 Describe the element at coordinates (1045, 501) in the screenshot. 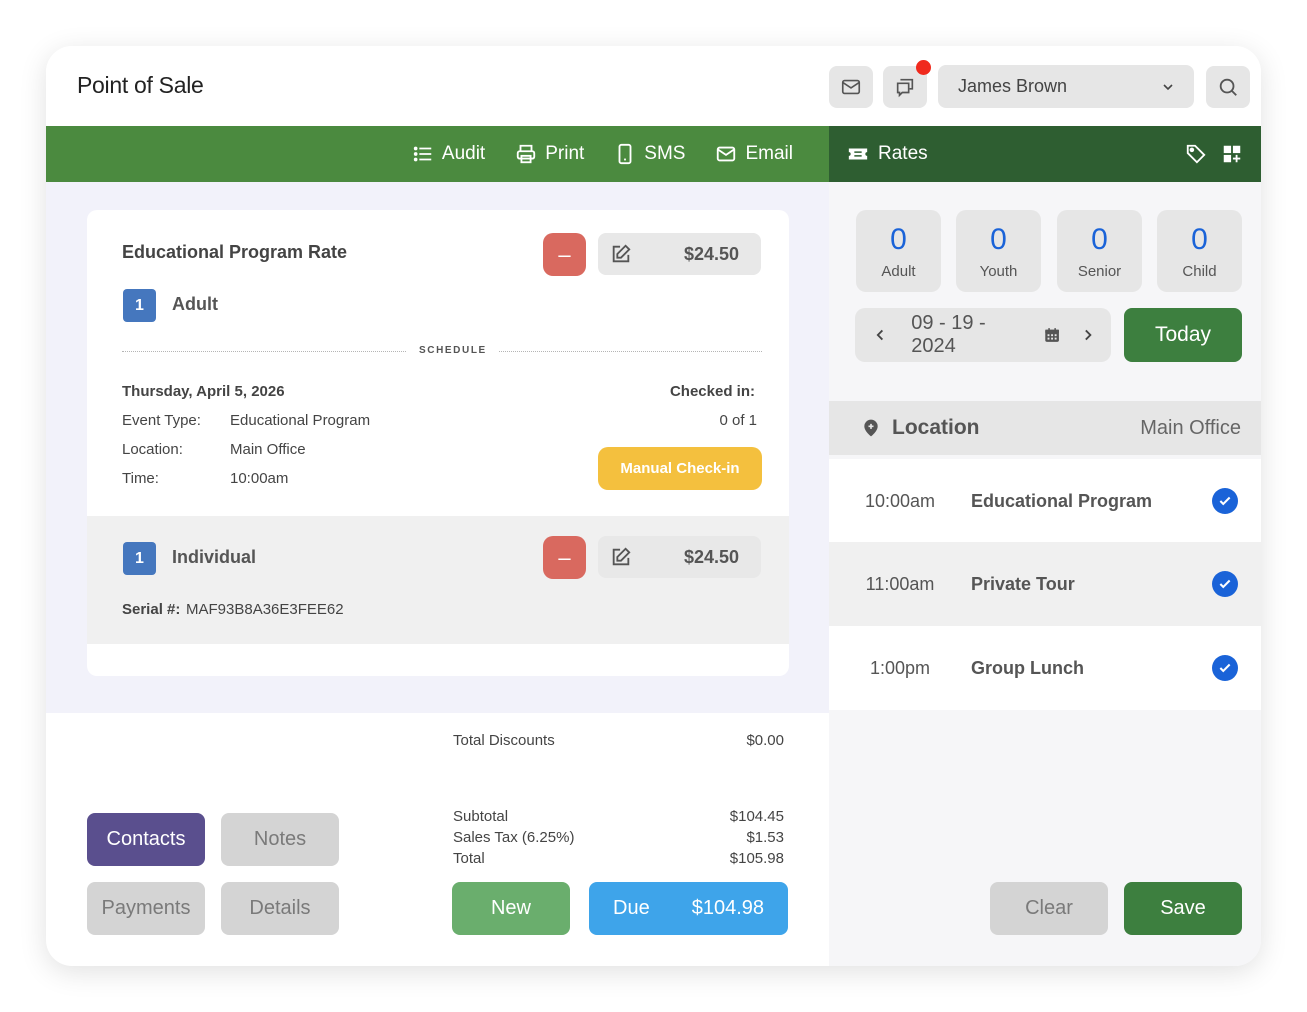

I see `event-row: 10:00am Educational Program` at that location.